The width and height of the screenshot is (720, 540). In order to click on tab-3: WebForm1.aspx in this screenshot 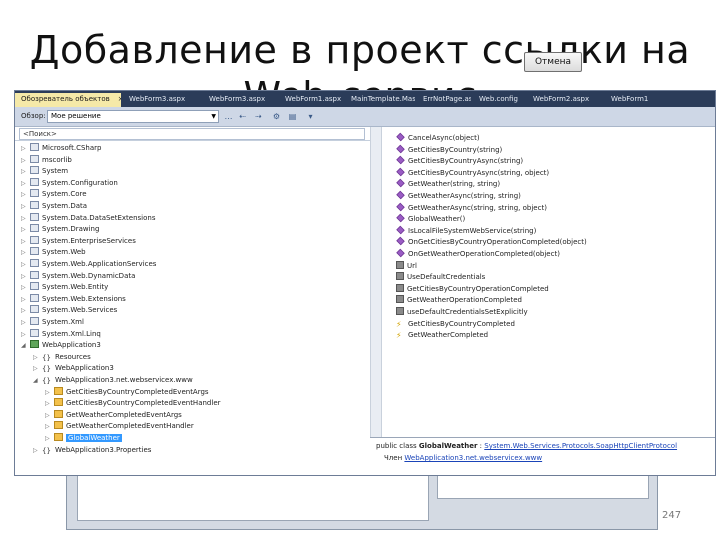, I will do `click(311, 100)`.